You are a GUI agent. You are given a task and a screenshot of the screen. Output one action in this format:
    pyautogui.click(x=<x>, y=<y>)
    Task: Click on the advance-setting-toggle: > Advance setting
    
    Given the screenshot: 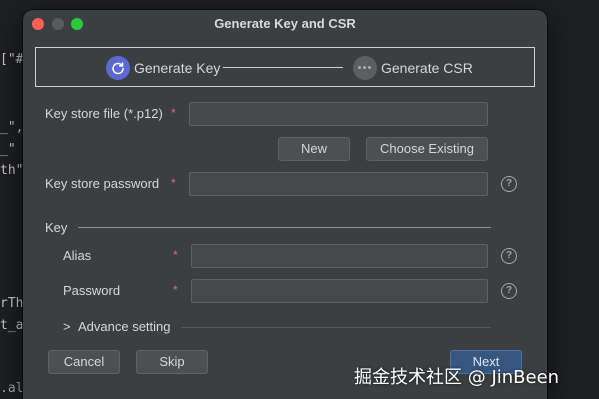 What is the action you would take?
    pyautogui.click(x=123, y=328)
    